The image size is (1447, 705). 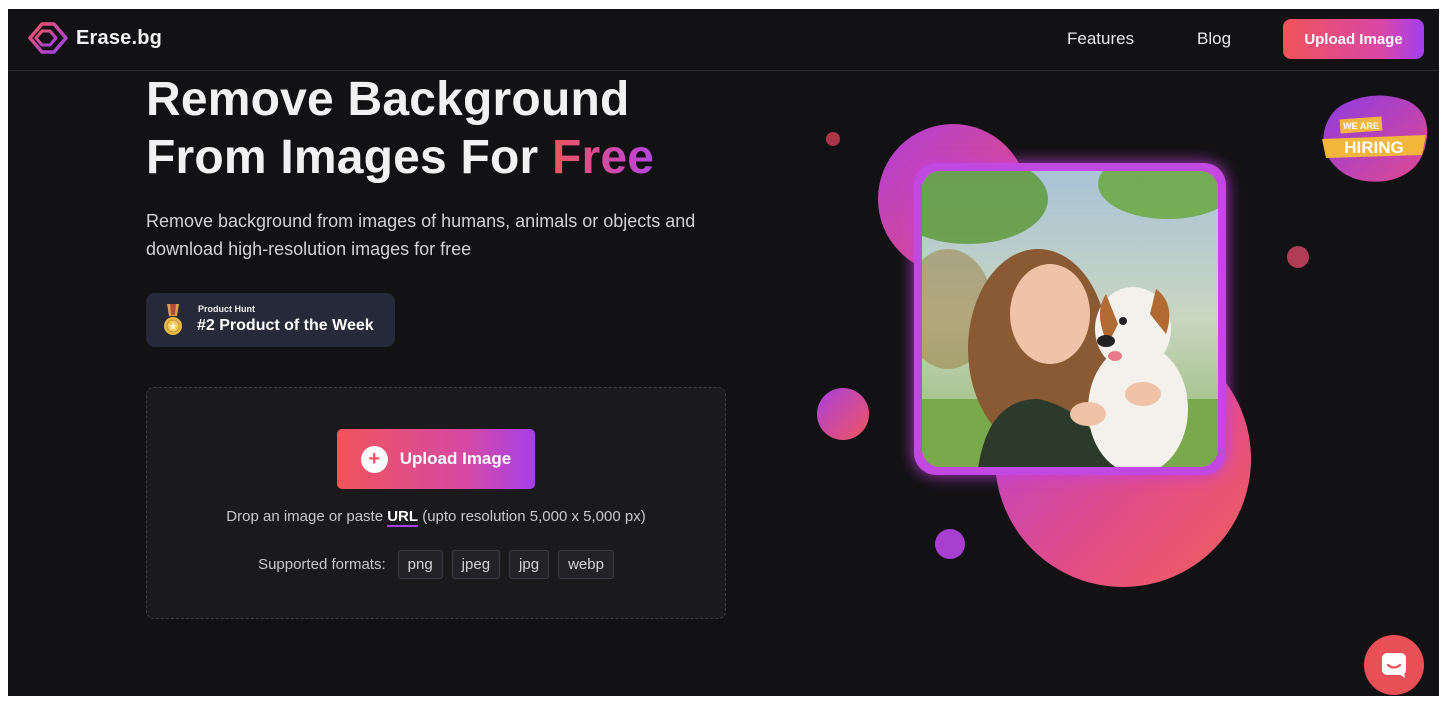 I want to click on supported-formats: Supported formats: png jpeg jpg webp, so click(x=436, y=564).